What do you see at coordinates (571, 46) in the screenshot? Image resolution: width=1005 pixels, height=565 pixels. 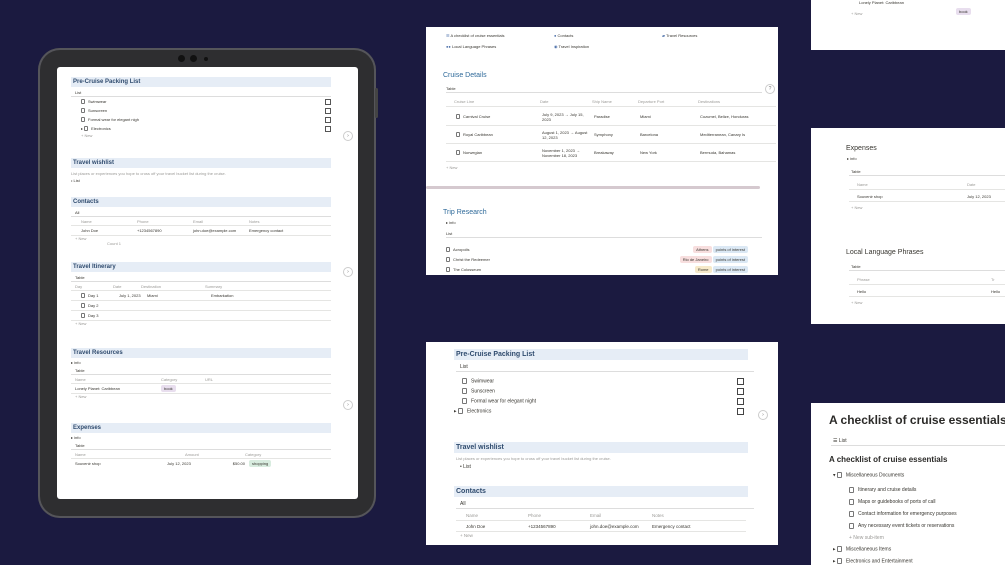 I see `link-inspiration: ◉ Travel Inspiration` at bounding box center [571, 46].